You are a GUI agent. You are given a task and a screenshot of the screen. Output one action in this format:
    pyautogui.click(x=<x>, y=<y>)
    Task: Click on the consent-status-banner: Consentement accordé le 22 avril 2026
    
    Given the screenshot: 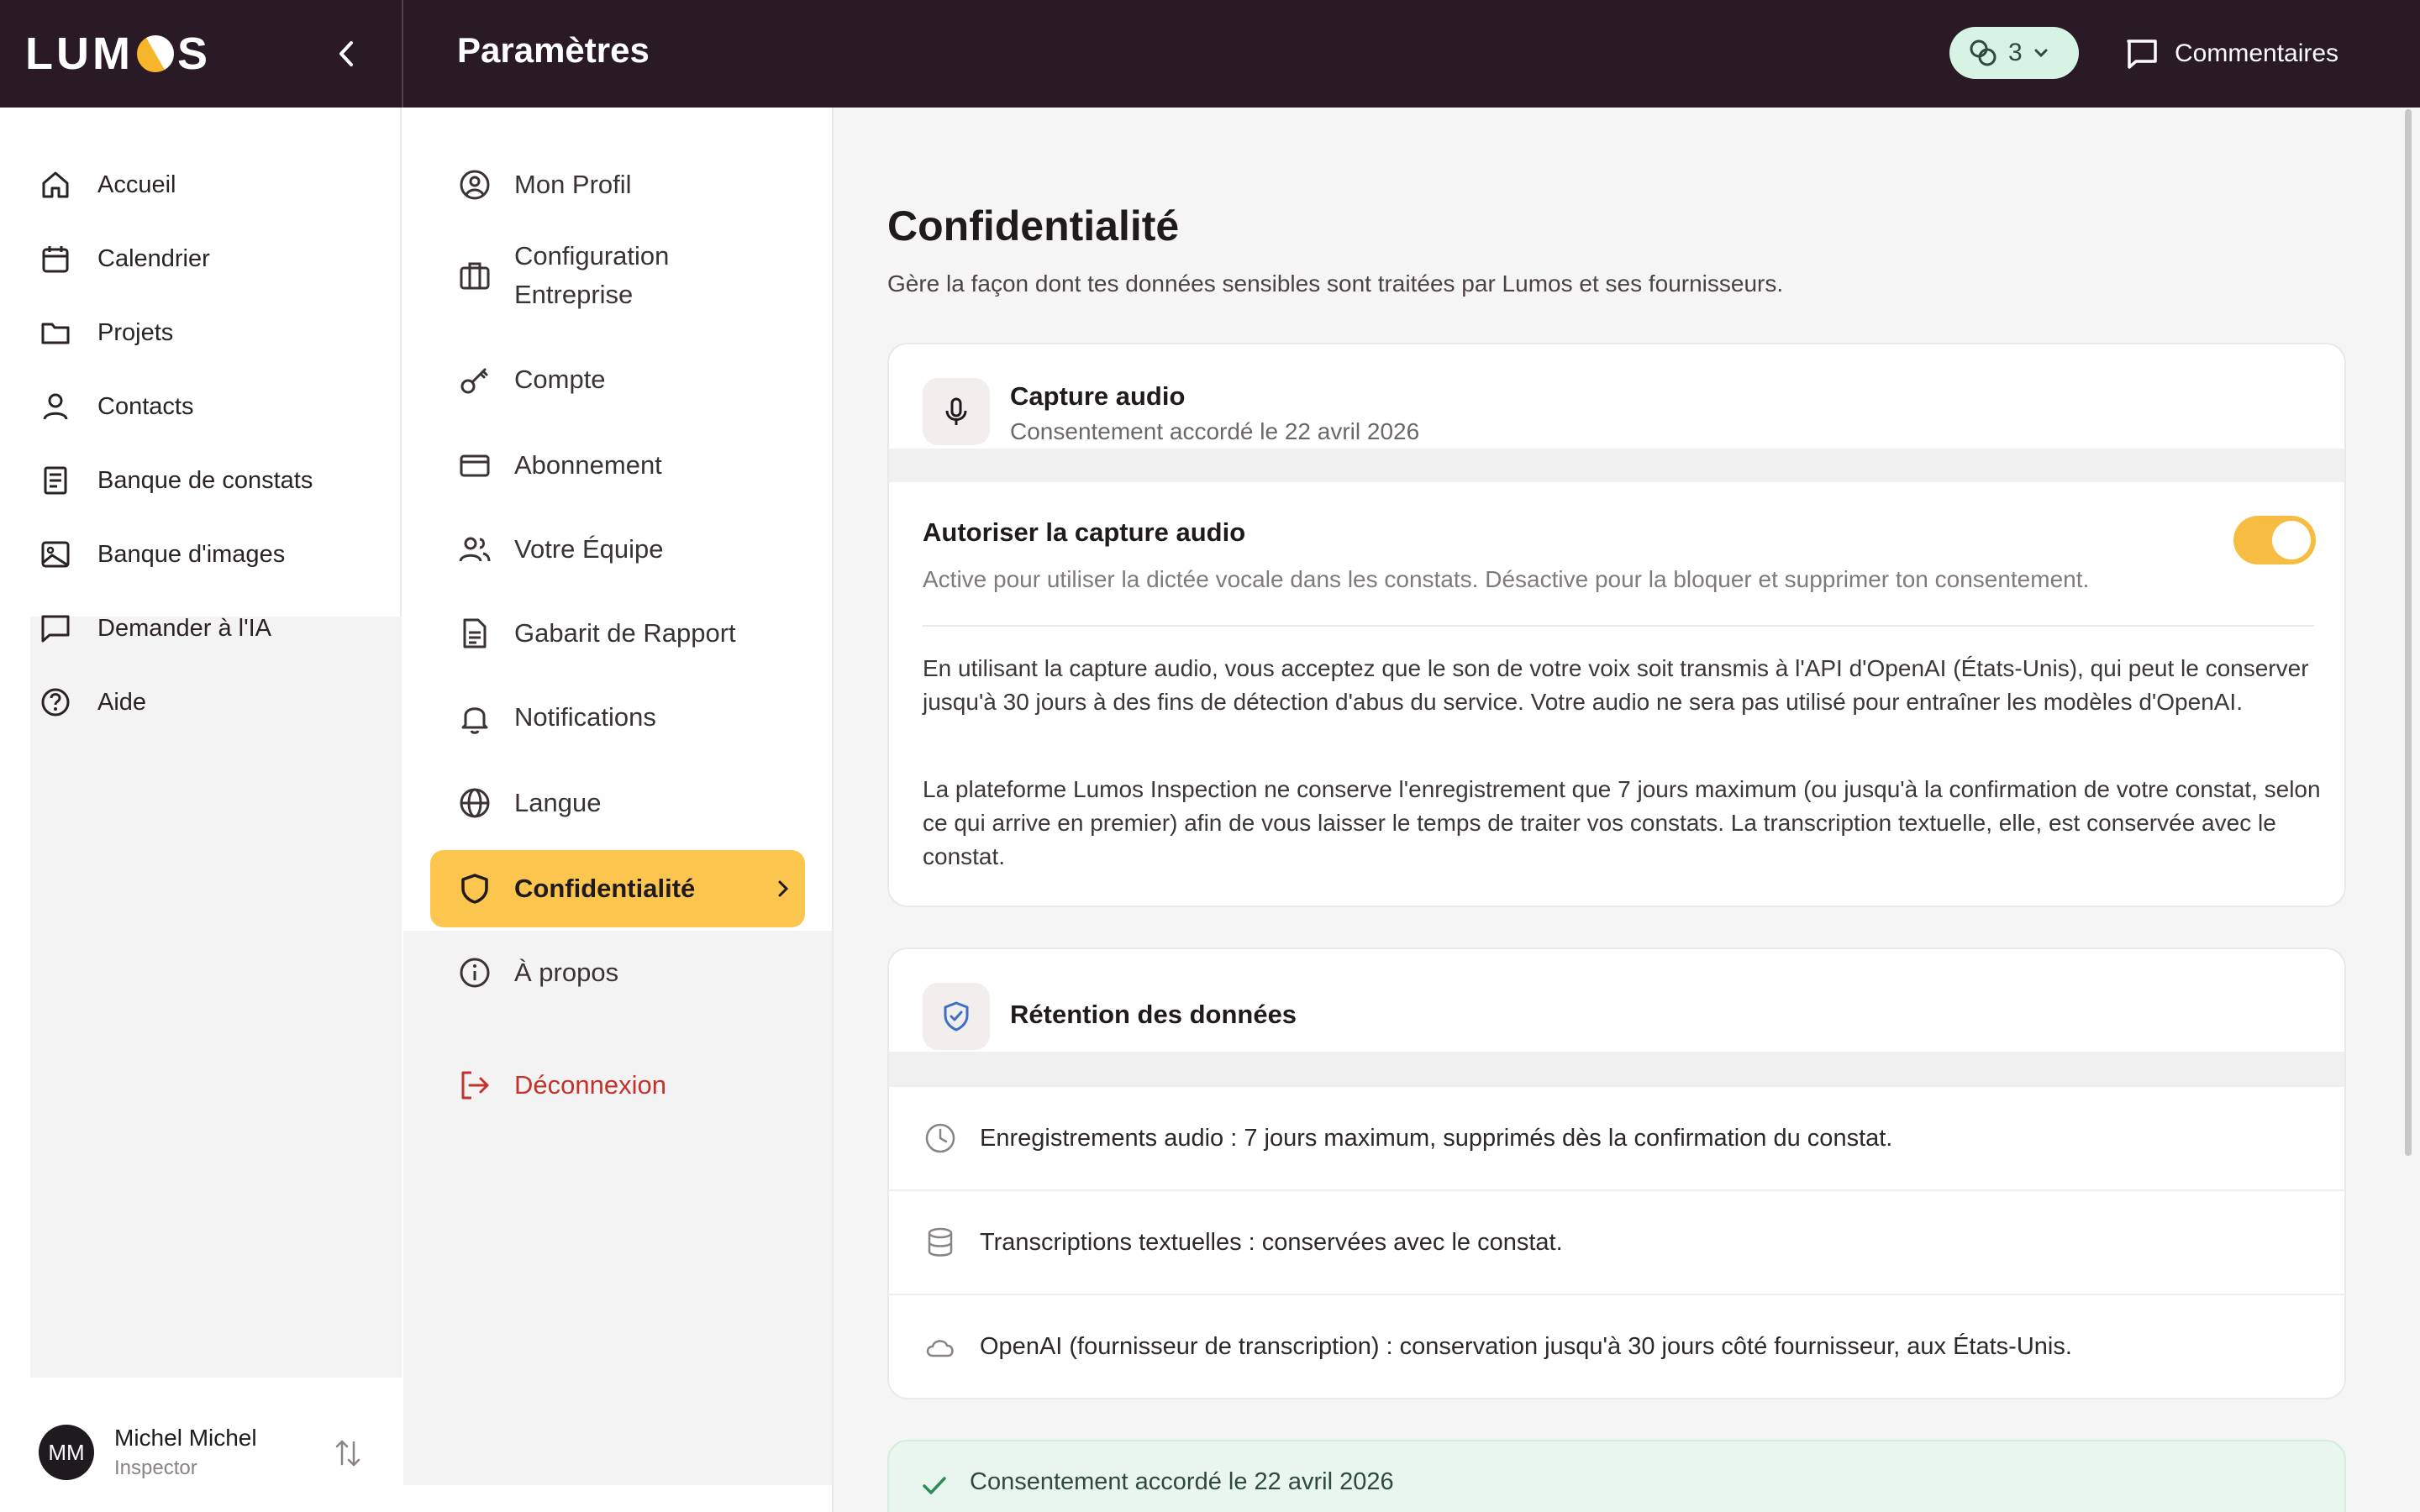 What is the action you would take?
    pyautogui.click(x=1617, y=1476)
    